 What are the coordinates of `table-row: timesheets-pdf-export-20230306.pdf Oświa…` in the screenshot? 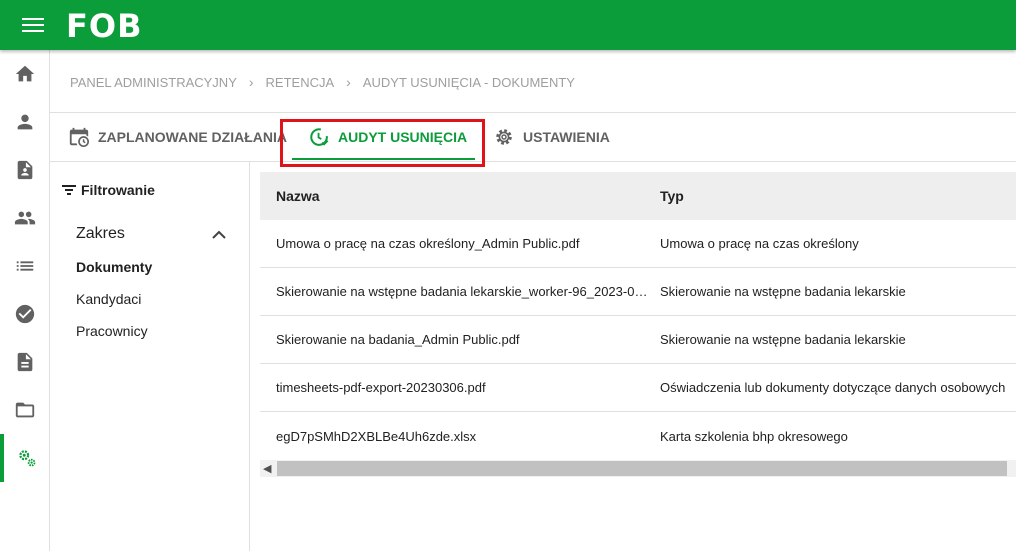 It's located at (638, 388).